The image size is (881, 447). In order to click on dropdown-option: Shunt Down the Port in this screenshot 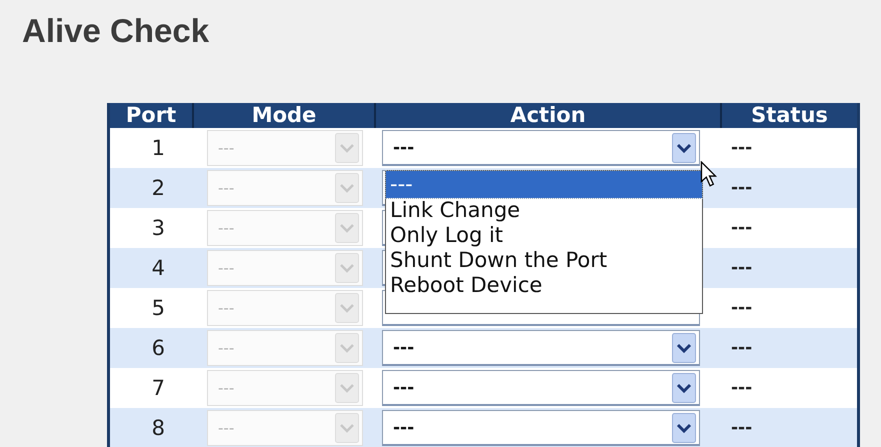, I will do `click(544, 260)`.